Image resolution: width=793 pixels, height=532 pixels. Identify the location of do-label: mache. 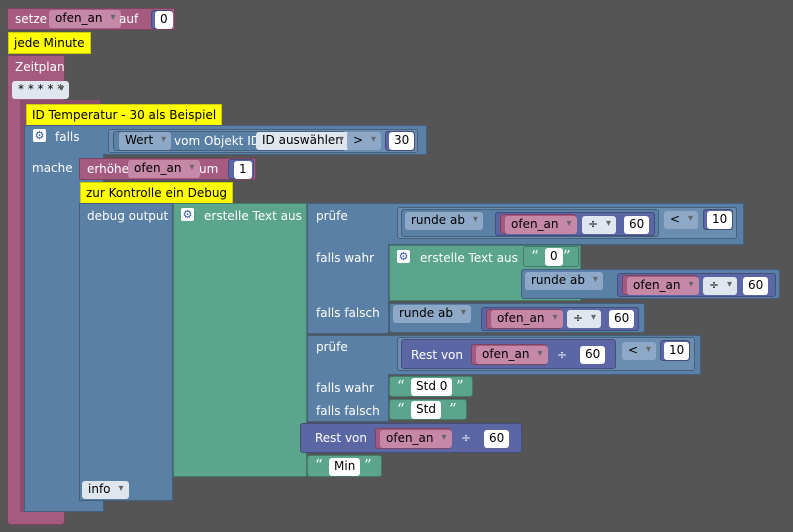
(52, 168).